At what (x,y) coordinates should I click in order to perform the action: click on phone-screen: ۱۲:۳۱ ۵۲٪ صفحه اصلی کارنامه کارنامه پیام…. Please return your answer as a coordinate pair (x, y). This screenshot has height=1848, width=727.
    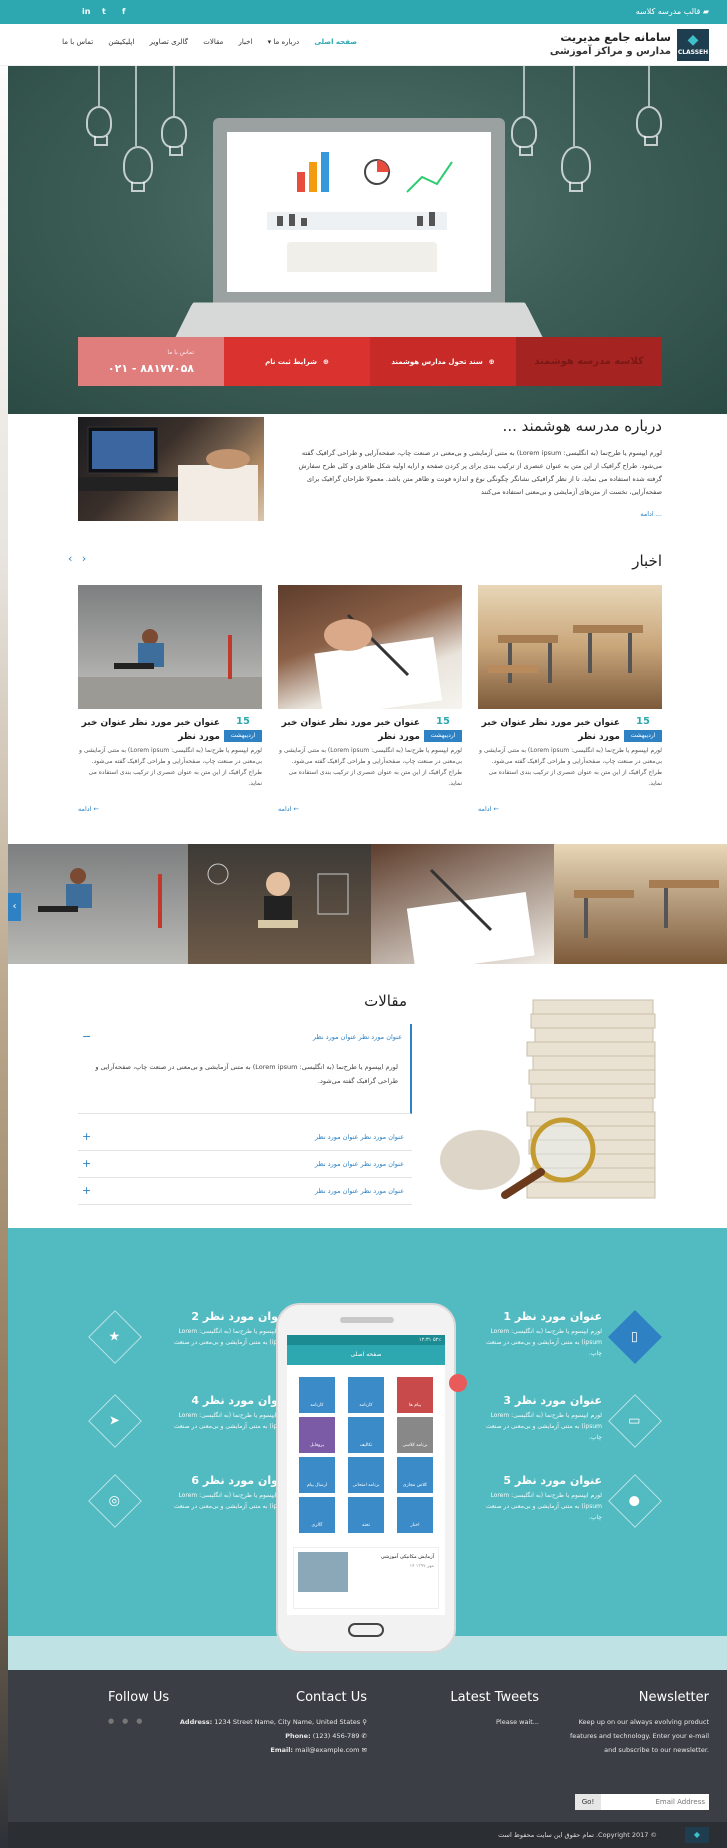
    Looking at the image, I should click on (366, 1475).